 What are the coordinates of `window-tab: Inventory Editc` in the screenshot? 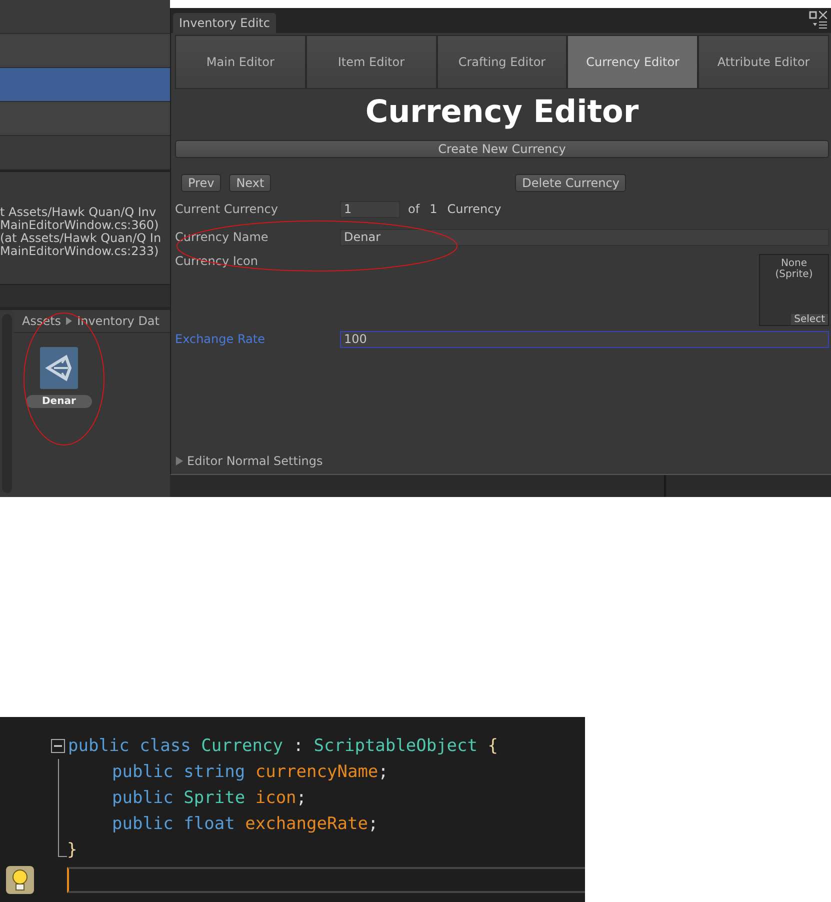 It's located at (224, 23).